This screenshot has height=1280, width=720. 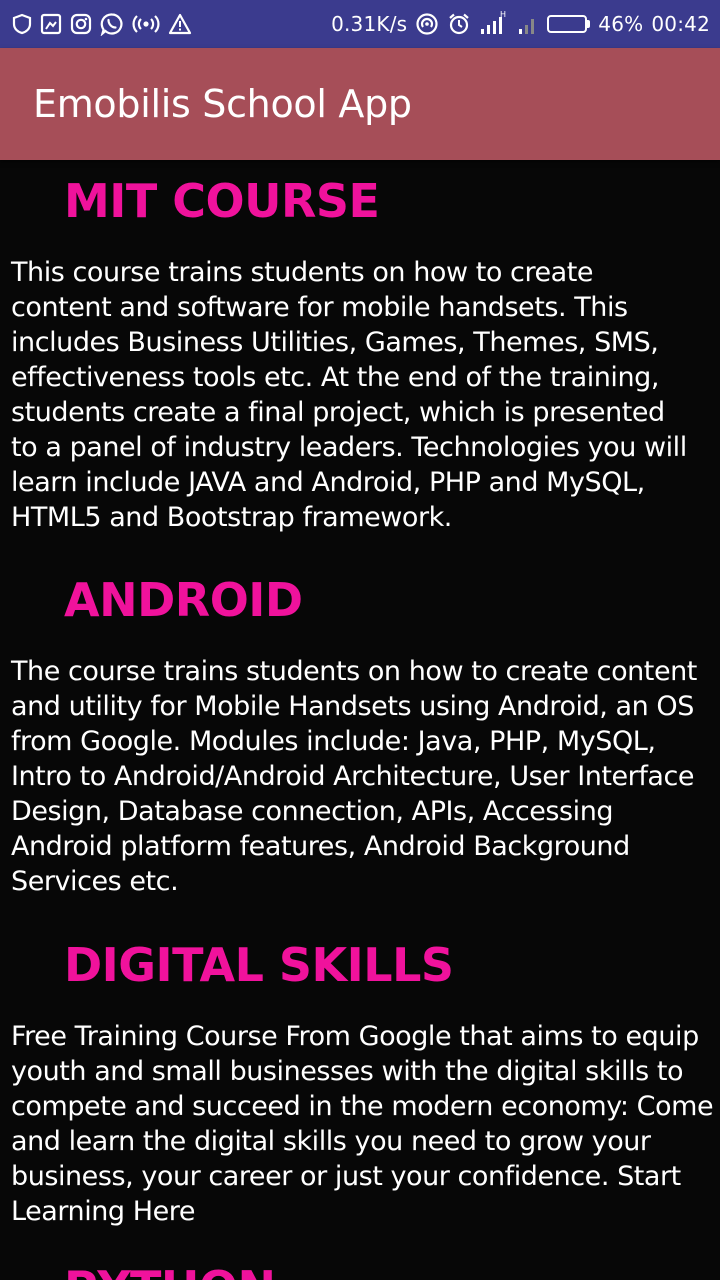 I want to click on notification-icons, so click(x=102, y=24).